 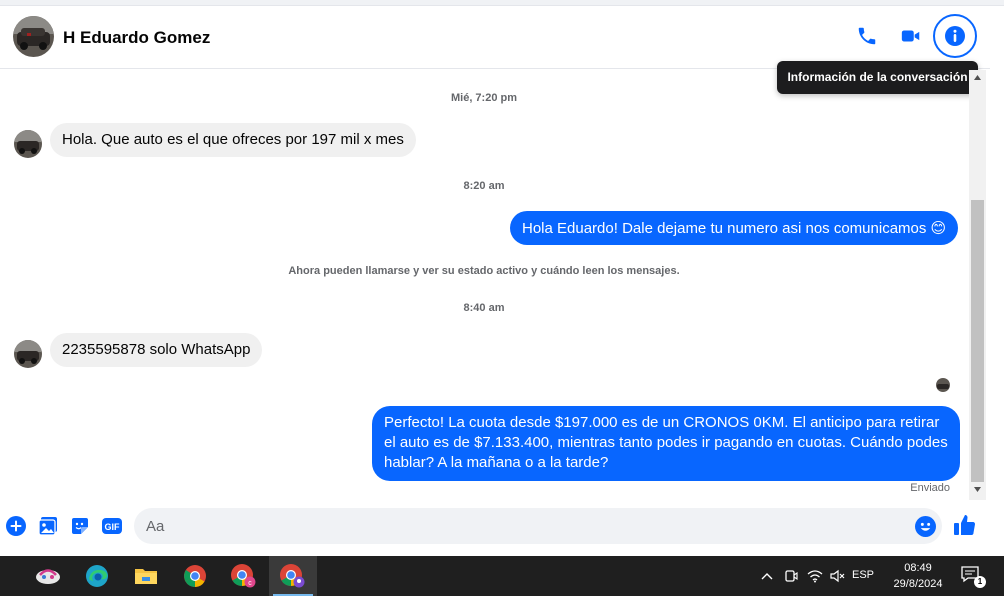 What do you see at coordinates (918, 584) in the screenshot?
I see `clock-date: 29/8/2024` at bounding box center [918, 584].